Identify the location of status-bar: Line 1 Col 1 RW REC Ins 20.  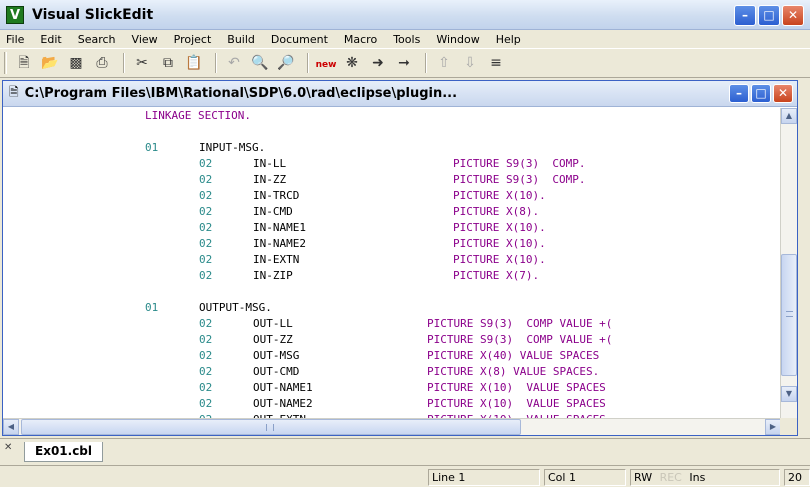
(405, 476).